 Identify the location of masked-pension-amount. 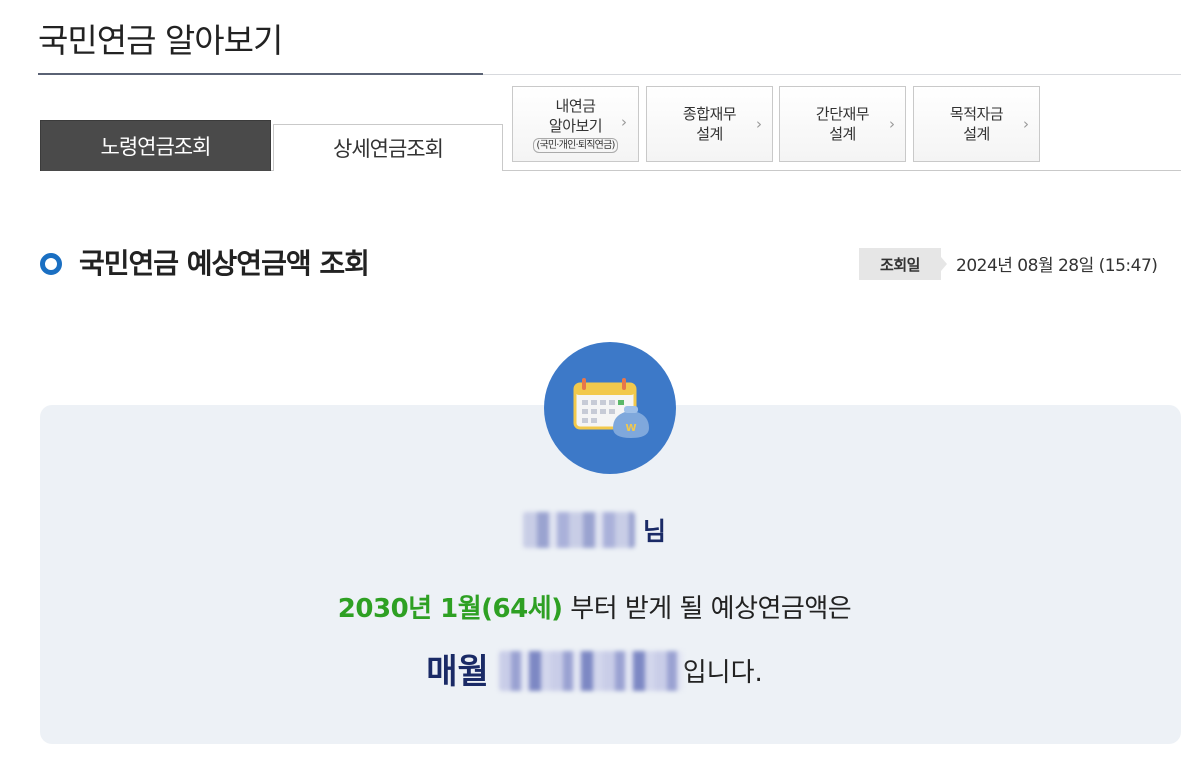
(590, 671).